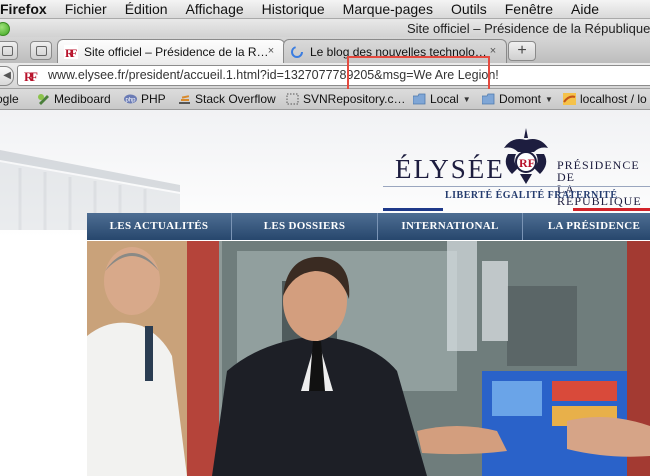 The height and width of the screenshot is (476, 650). I want to click on bookmark-php: php PHP, so click(145, 99).